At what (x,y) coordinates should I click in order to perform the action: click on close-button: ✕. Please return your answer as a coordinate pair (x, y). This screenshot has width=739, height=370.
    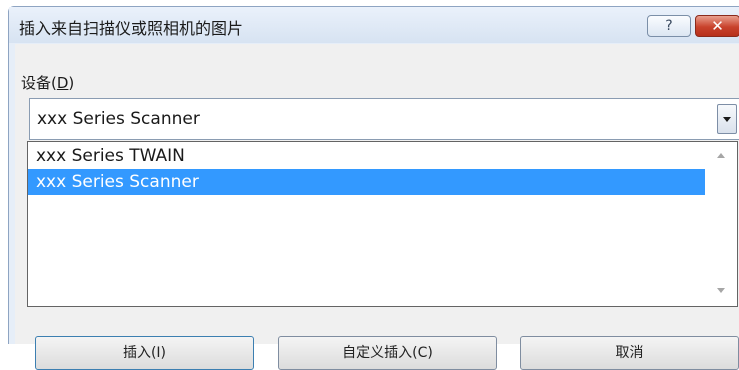
    Looking at the image, I should click on (717, 26).